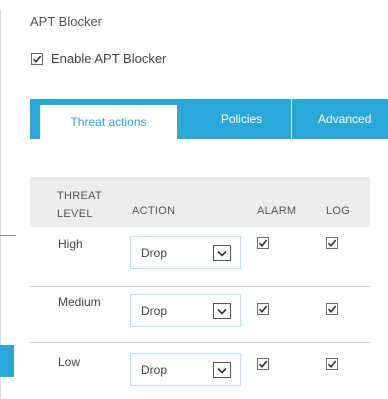  I want to click on panel-title: APT Blocker, so click(66, 21).